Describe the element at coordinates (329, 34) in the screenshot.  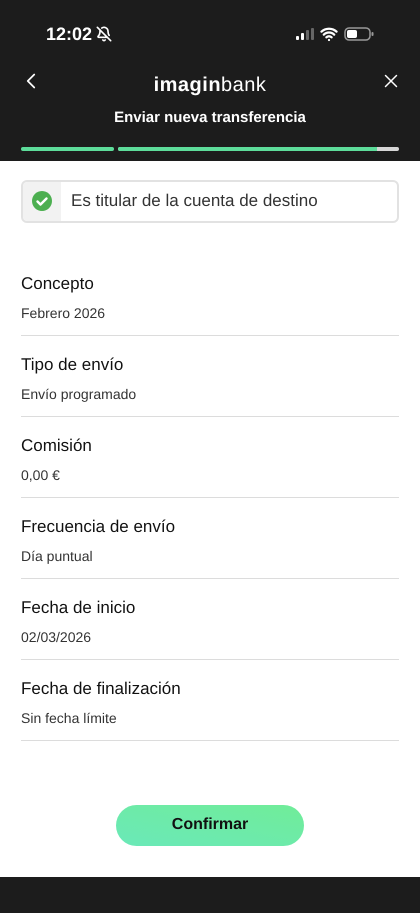
I see `wifi-icon` at that location.